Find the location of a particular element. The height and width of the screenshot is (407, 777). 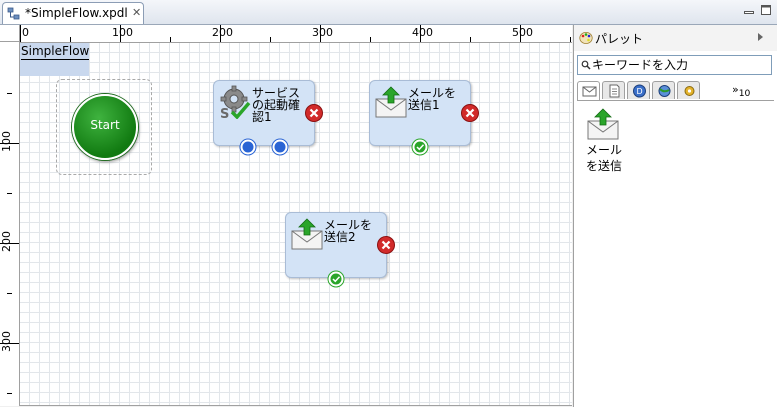

activity-mail-send-2: メールを送信2 is located at coordinates (340, 250).